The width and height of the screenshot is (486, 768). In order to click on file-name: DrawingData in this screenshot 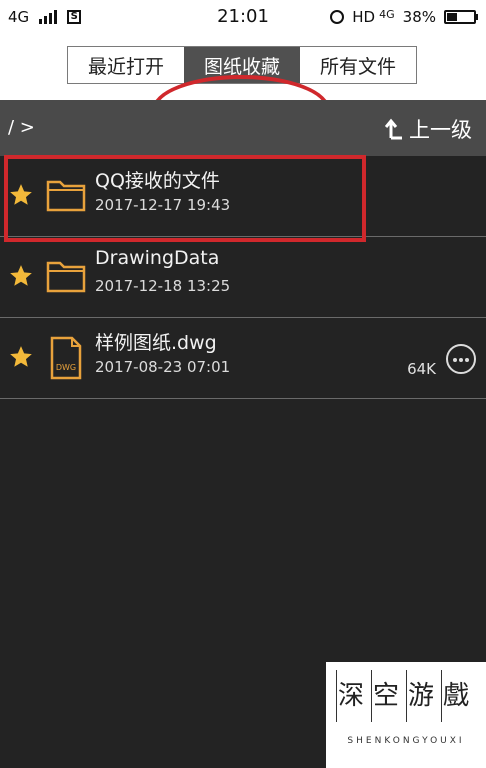, I will do `click(157, 258)`.